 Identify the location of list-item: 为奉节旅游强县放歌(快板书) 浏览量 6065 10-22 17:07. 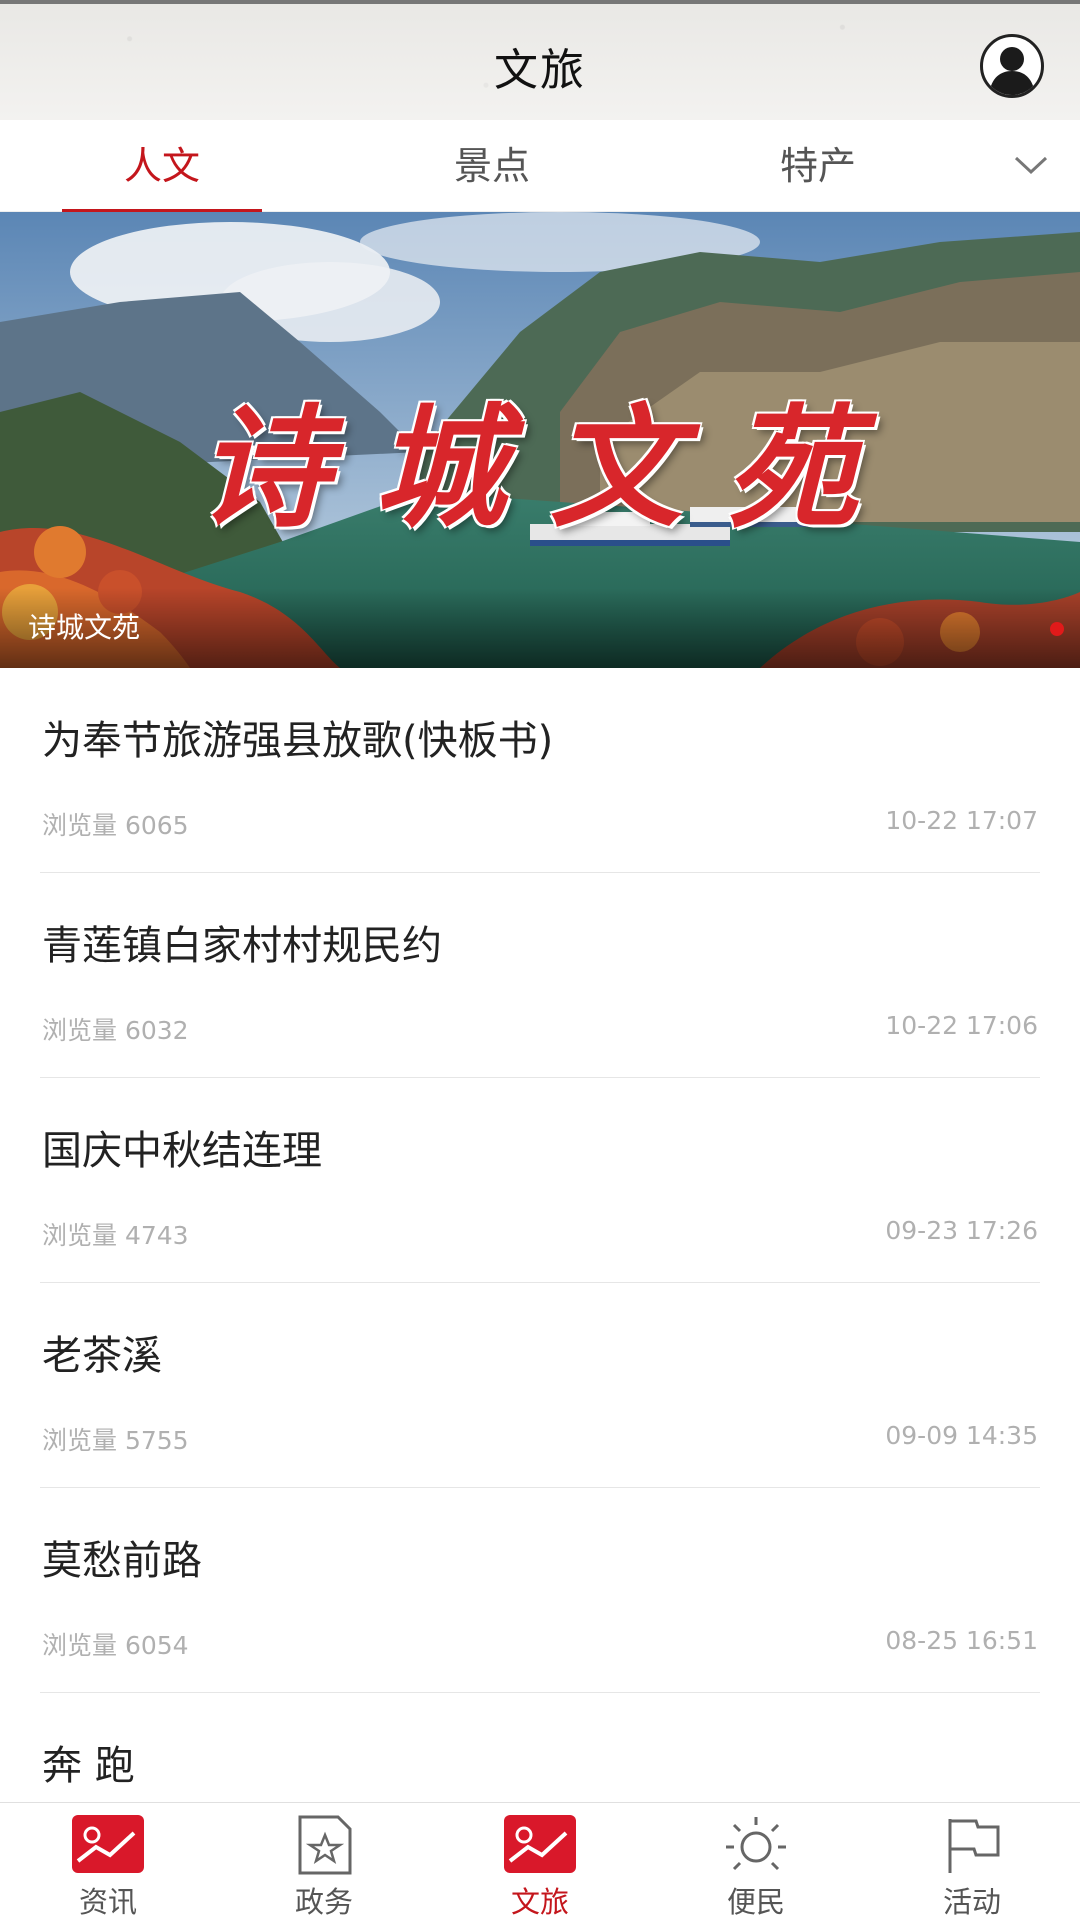
(540, 770).